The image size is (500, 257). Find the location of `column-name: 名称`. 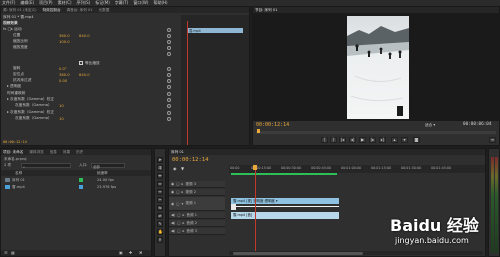

column-name: 名称 is located at coordinates (18, 173).